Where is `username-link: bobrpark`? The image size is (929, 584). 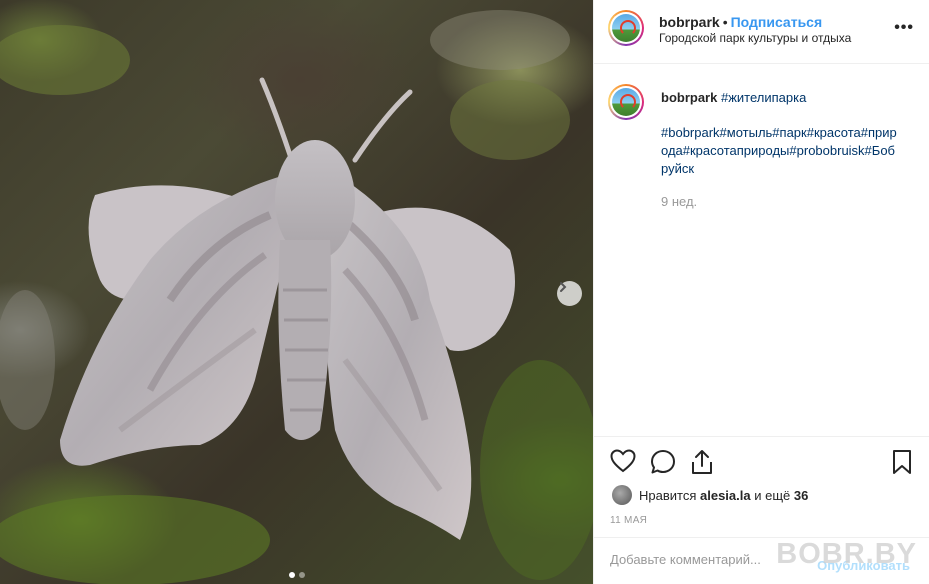
username-link: bobrpark is located at coordinates (689, 22).